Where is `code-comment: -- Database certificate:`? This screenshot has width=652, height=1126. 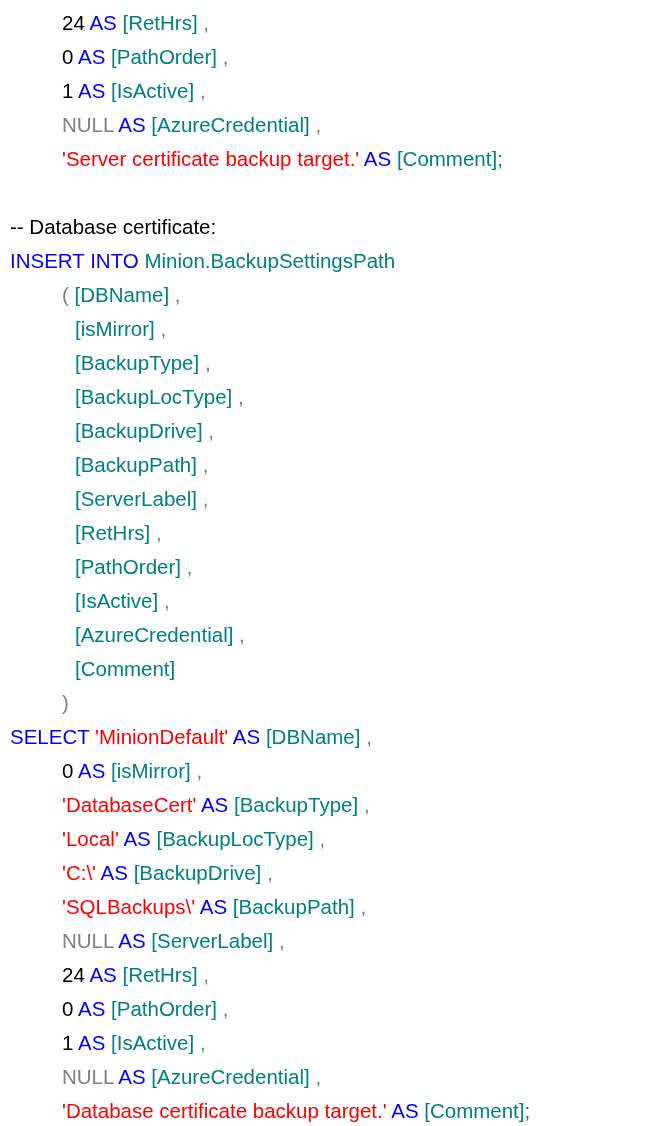 code-comment: -- Database certificate: is located at coordinates (113, 227).